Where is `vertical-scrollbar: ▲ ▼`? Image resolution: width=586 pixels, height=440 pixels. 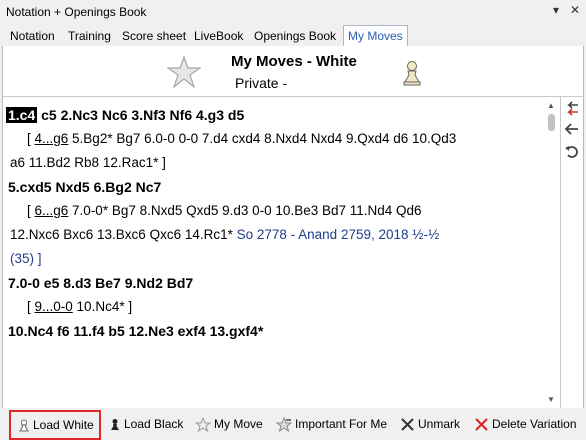 vertical-scrollbar: ▲ ▼ is located at coordinates (551, 252).